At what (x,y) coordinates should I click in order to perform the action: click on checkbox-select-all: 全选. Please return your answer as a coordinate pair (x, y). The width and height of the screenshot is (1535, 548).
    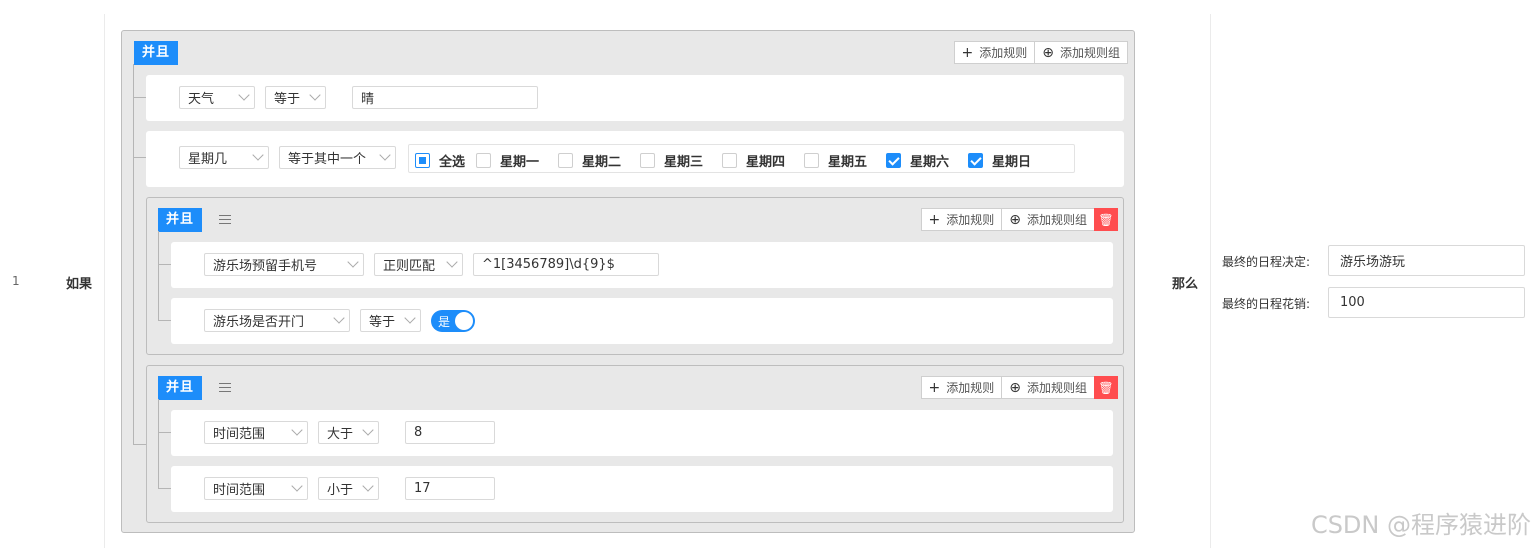
    Looking at the image, I should click on (440, 160).